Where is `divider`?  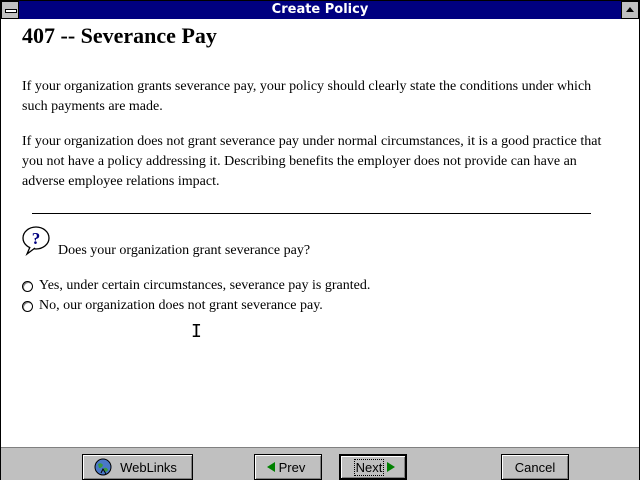
divider is located at coordinates (311, 213).